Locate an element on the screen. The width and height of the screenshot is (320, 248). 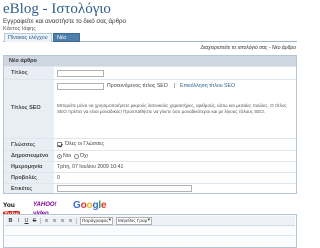
title-input is located at coordinates (80, 73).